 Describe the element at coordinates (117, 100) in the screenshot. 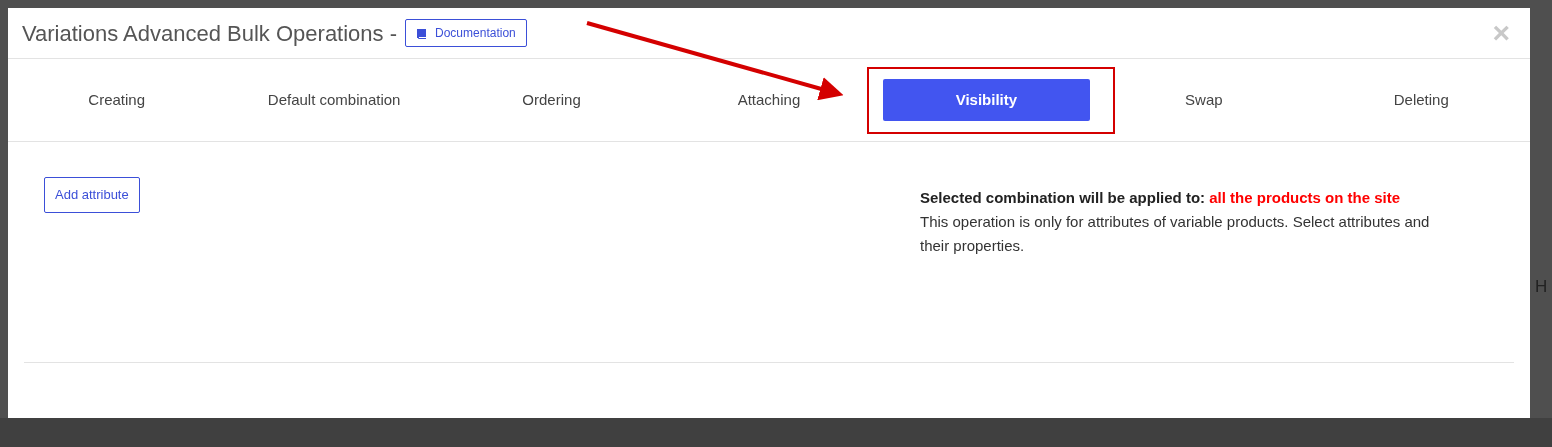

I see `tab: Creating` at that location.